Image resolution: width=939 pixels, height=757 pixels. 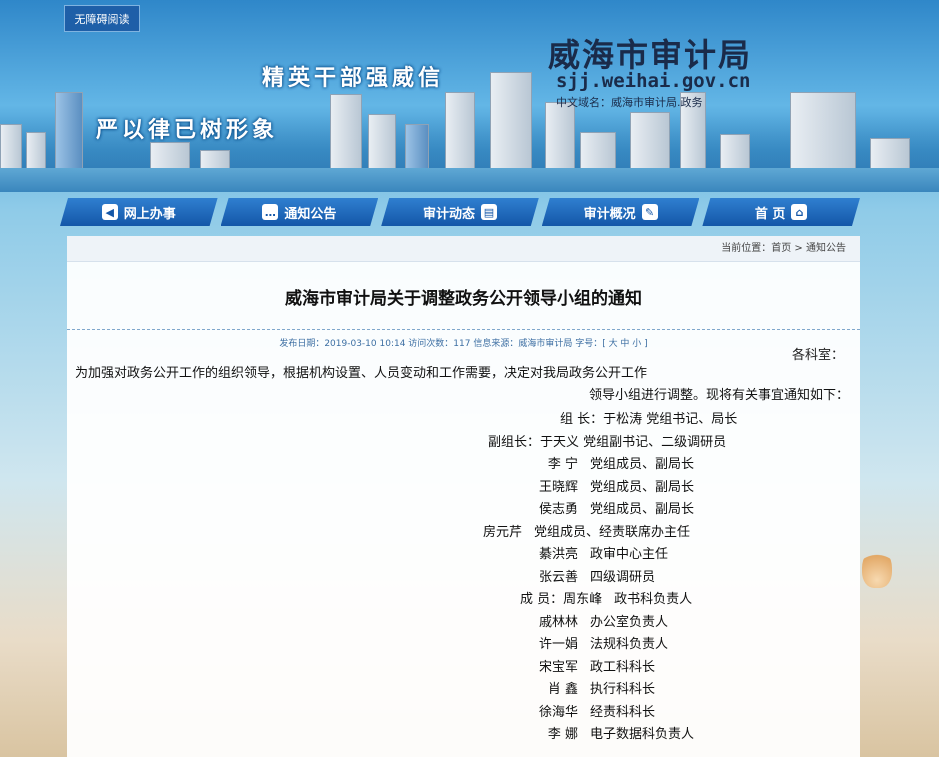 What do you see at coordinates (558, 509) in the screenshot?
I see `member-name: 侯志勇` at bounding box center [558, 509].